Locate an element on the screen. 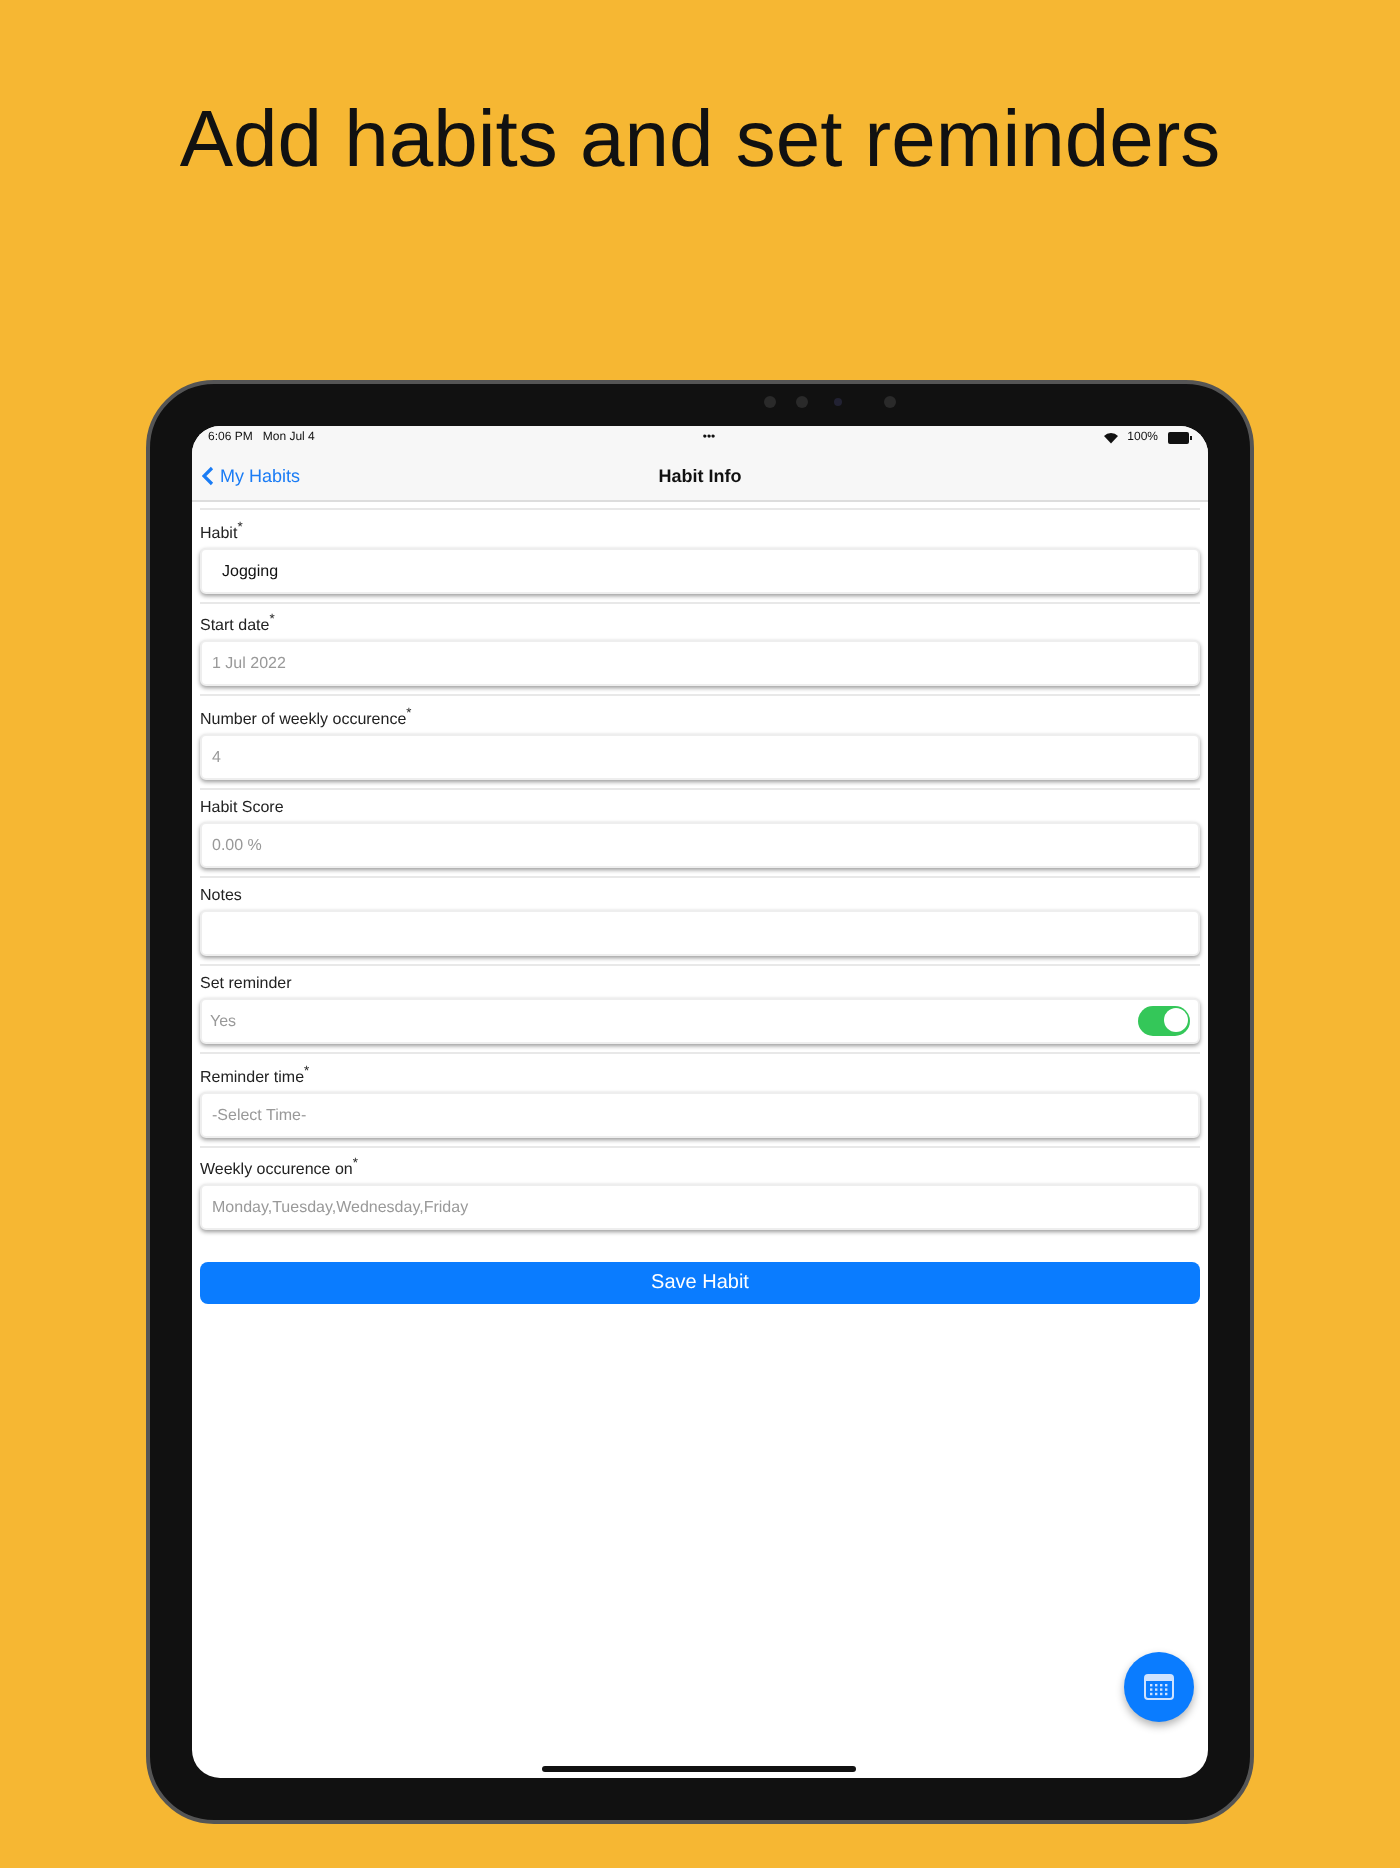 This screenshot has height=1868, width=1400. input-field: -Select Time- is located at coordinates (700, 1114).